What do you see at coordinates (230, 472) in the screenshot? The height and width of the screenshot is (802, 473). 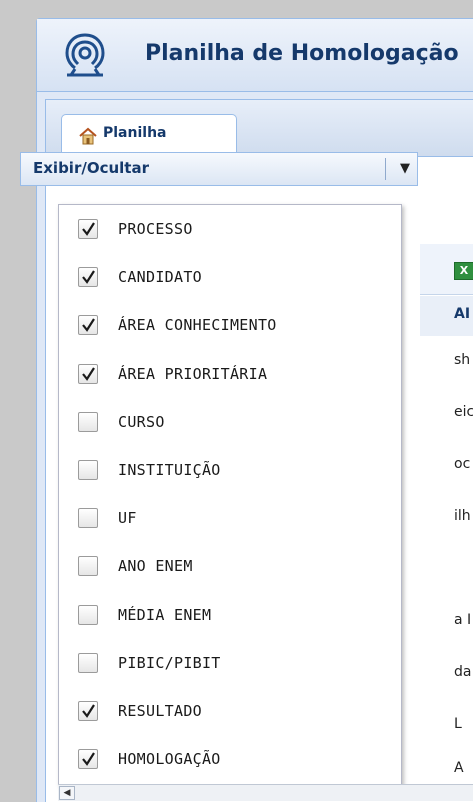 I see `column-option: INSTITUIÇÃO` at bounding box center [230, 472].